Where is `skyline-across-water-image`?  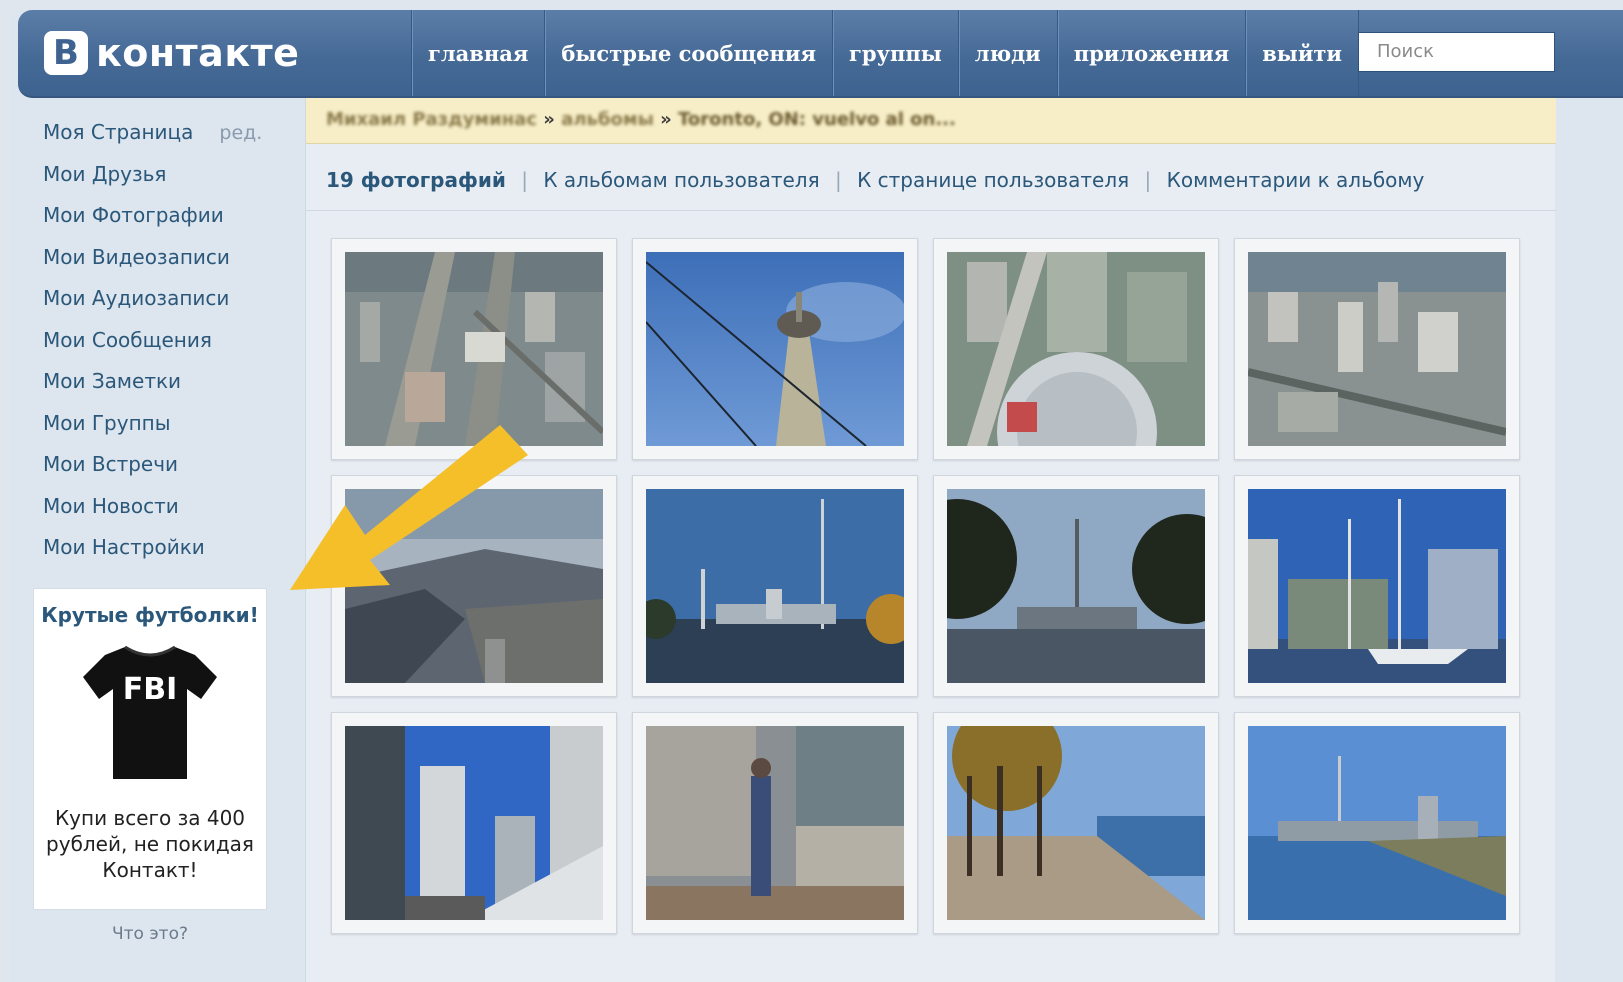 skyline-across-water-image is located at coordinates (775, 586).